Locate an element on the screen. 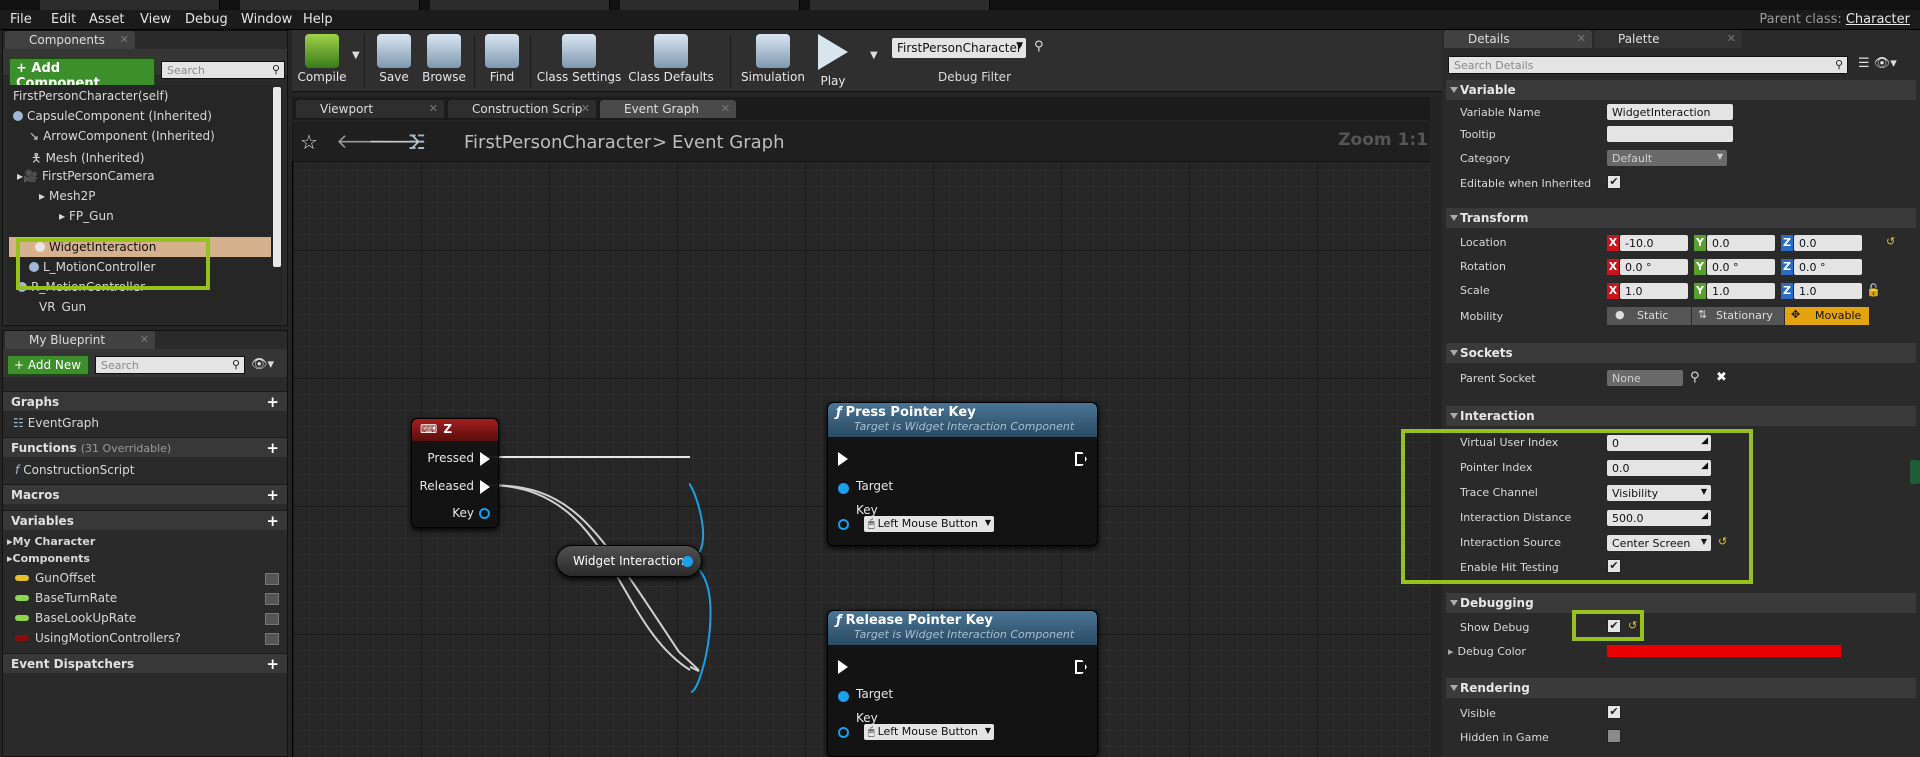  tree-item-self: FirstPersonCharacter(self) is located at coordinates (90, 96).